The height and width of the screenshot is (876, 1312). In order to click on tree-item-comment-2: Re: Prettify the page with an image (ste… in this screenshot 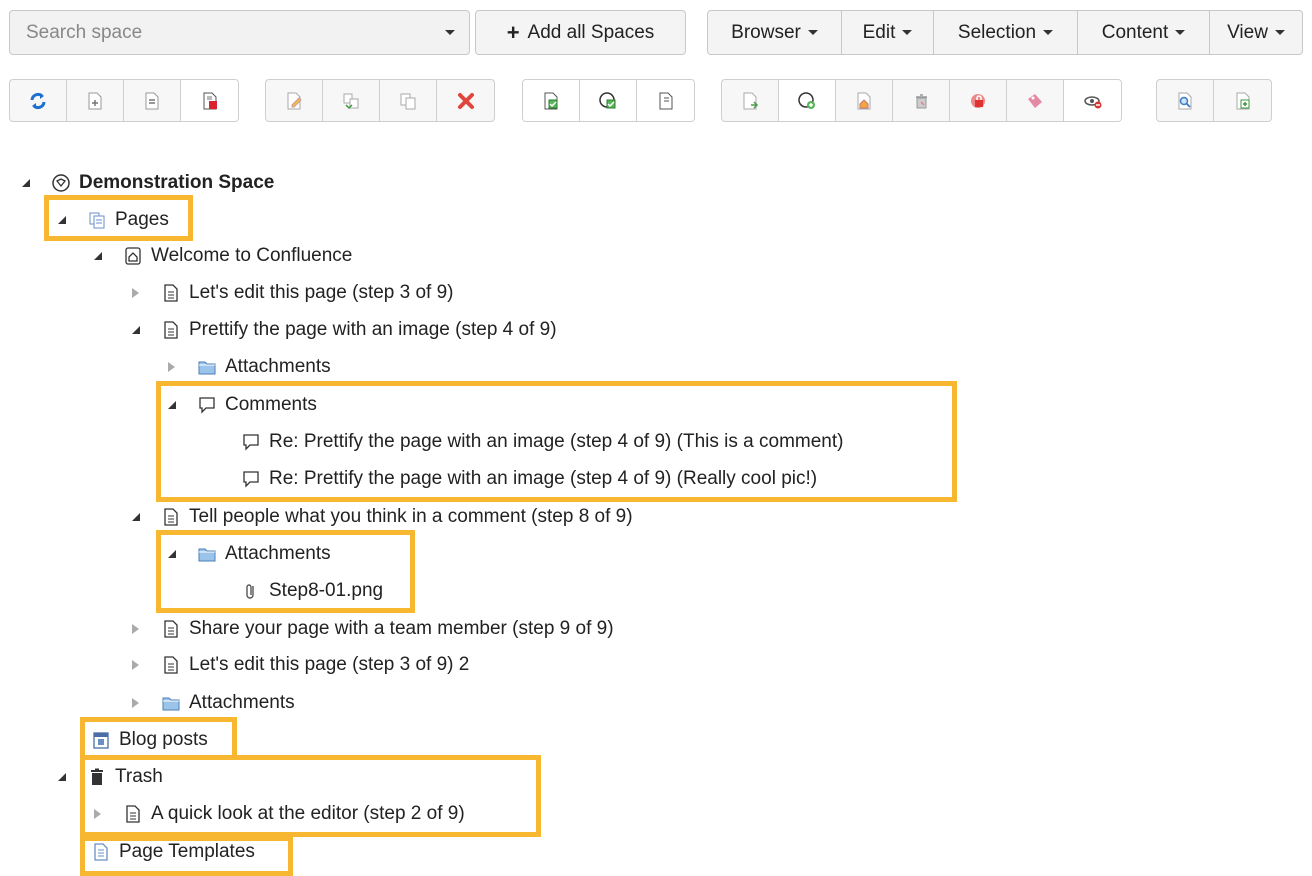, I will do `click(528, 479)`.